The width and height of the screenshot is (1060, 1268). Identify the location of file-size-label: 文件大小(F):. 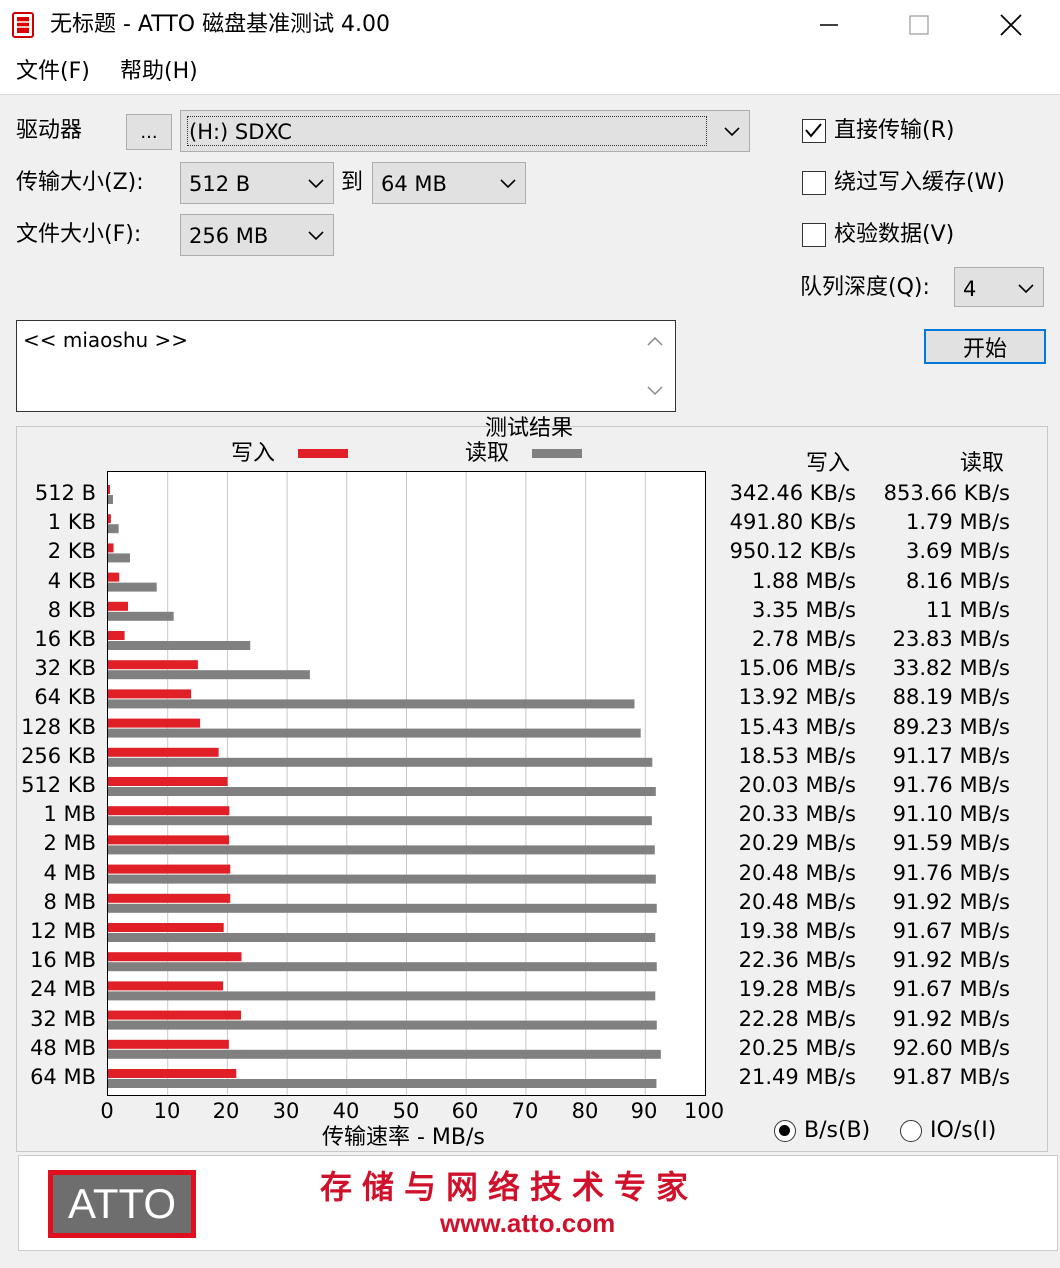
(79, 234).